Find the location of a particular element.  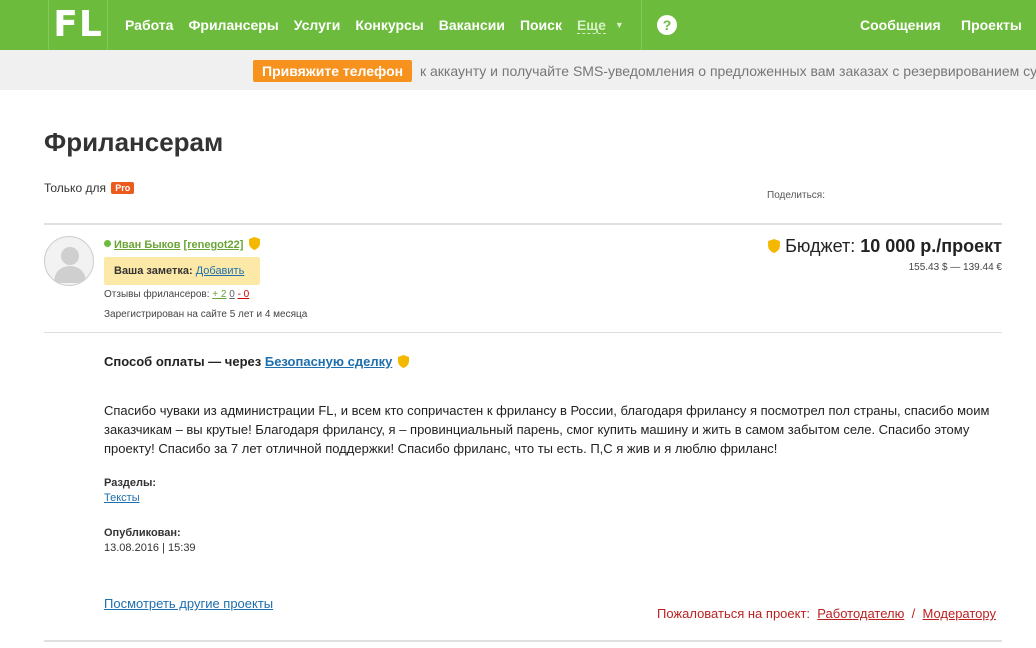

only-for-pro: Только для Pro is located at coordinates (89, 188).